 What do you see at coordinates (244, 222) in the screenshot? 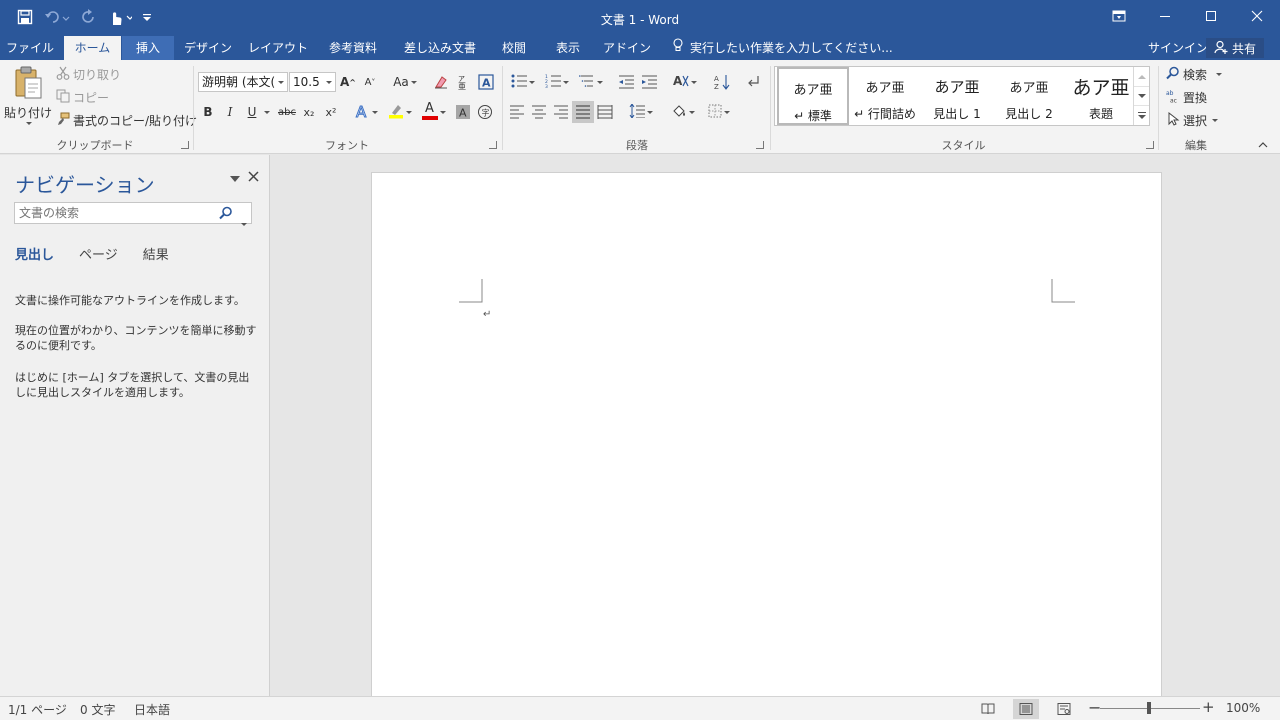
I see `search-options-icon` at bounding box center [244, 222].